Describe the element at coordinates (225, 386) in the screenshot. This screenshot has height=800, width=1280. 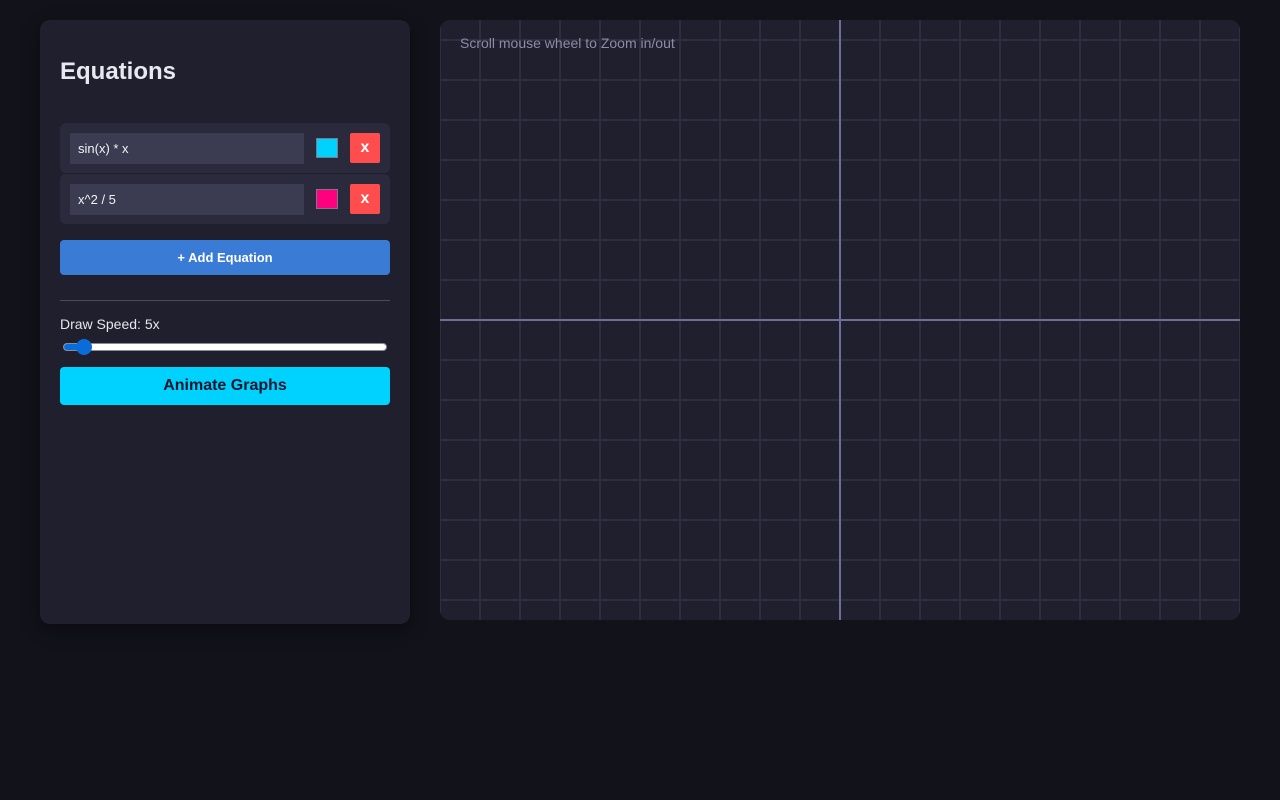
I see `animate-graphs-button: Animate Graphs` at that location.